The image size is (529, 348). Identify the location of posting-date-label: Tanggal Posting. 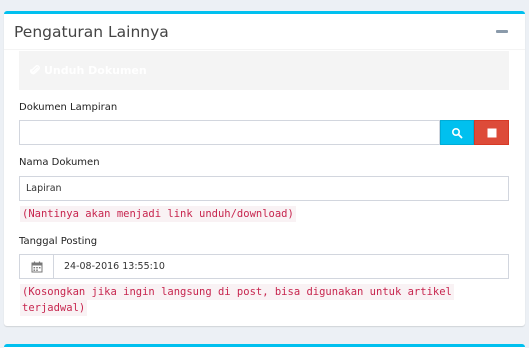
(58, 241).